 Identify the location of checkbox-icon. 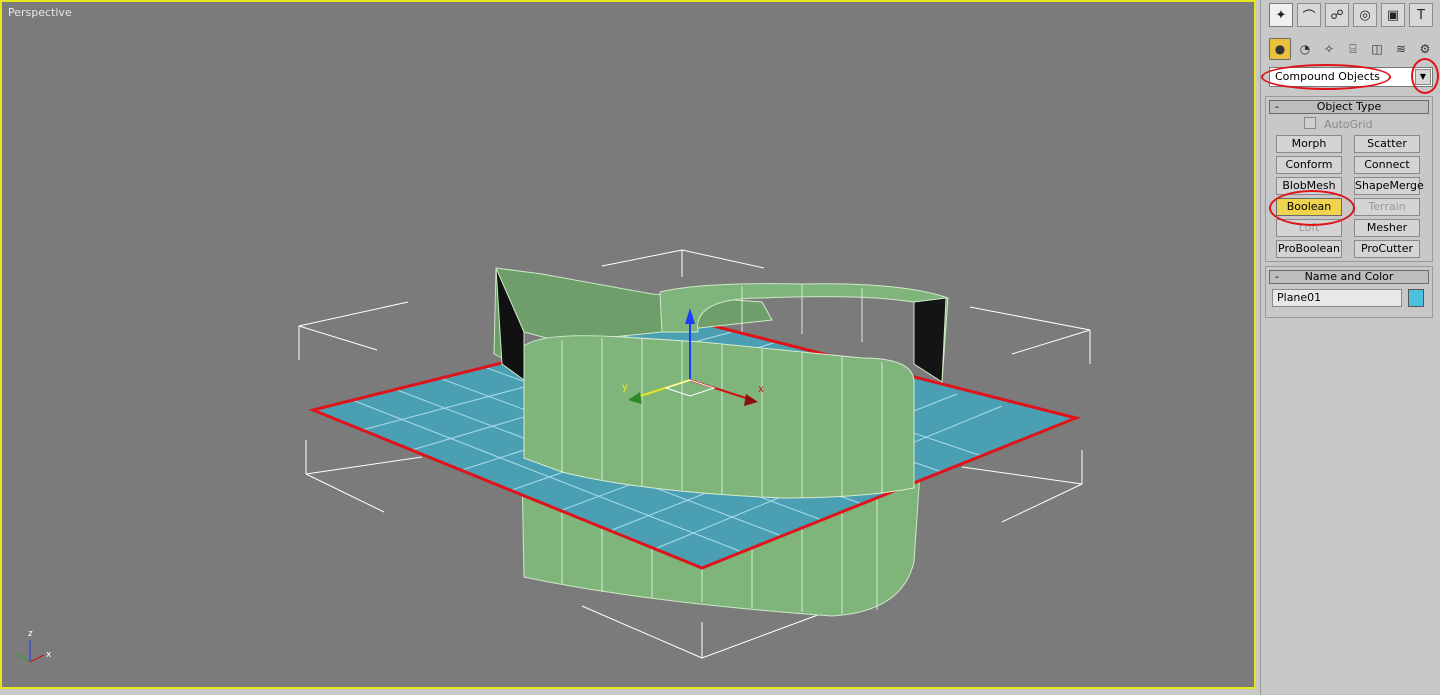
(1310, 123).